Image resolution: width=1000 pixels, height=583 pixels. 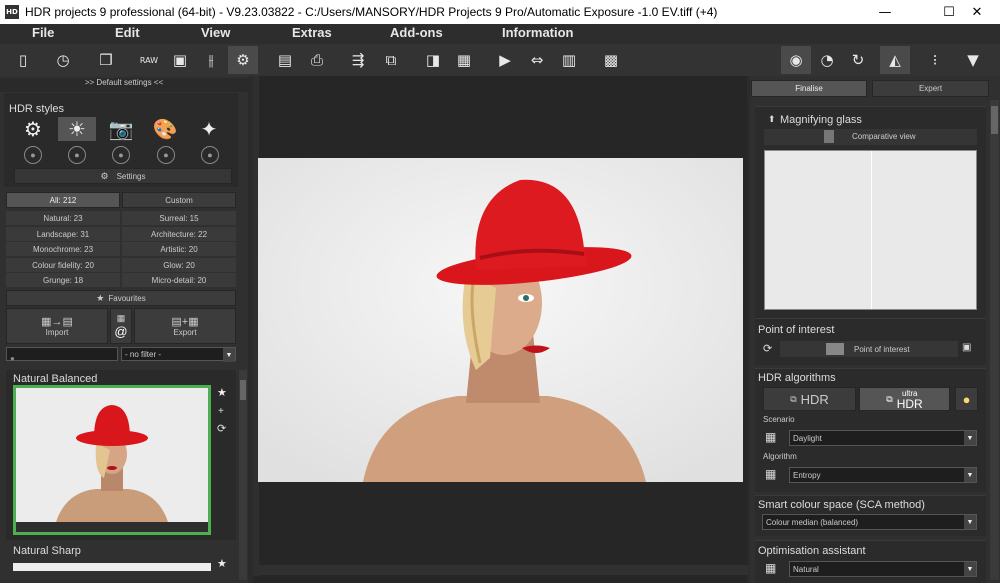 What do you see at coordinates (883, 569) in the screenshot?
I see `optimisation-dropdown: Natural ▼` at bounding box center [883, 569].